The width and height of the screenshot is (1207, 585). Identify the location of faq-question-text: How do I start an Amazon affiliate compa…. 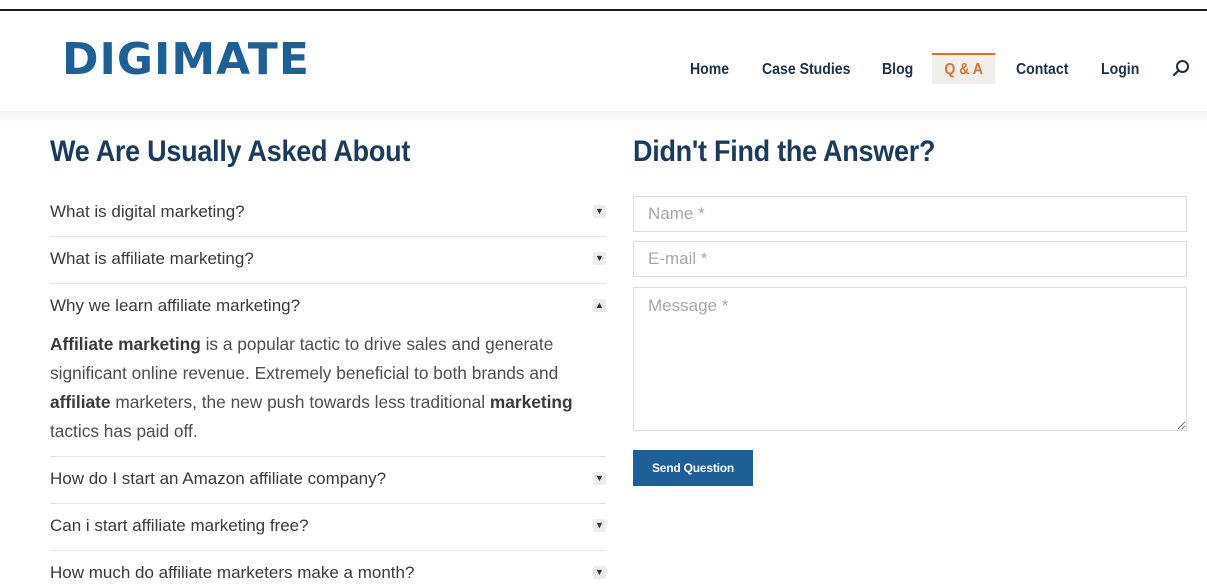
(218, 478).